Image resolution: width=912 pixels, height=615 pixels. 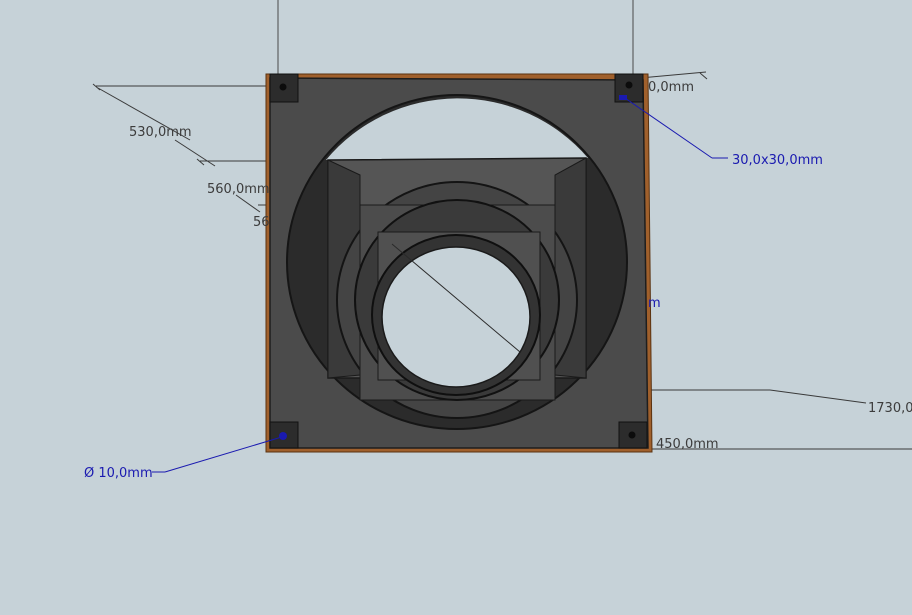 I want to click on dimension-label-1730: 1730,0r, so click(x=890, y=408).